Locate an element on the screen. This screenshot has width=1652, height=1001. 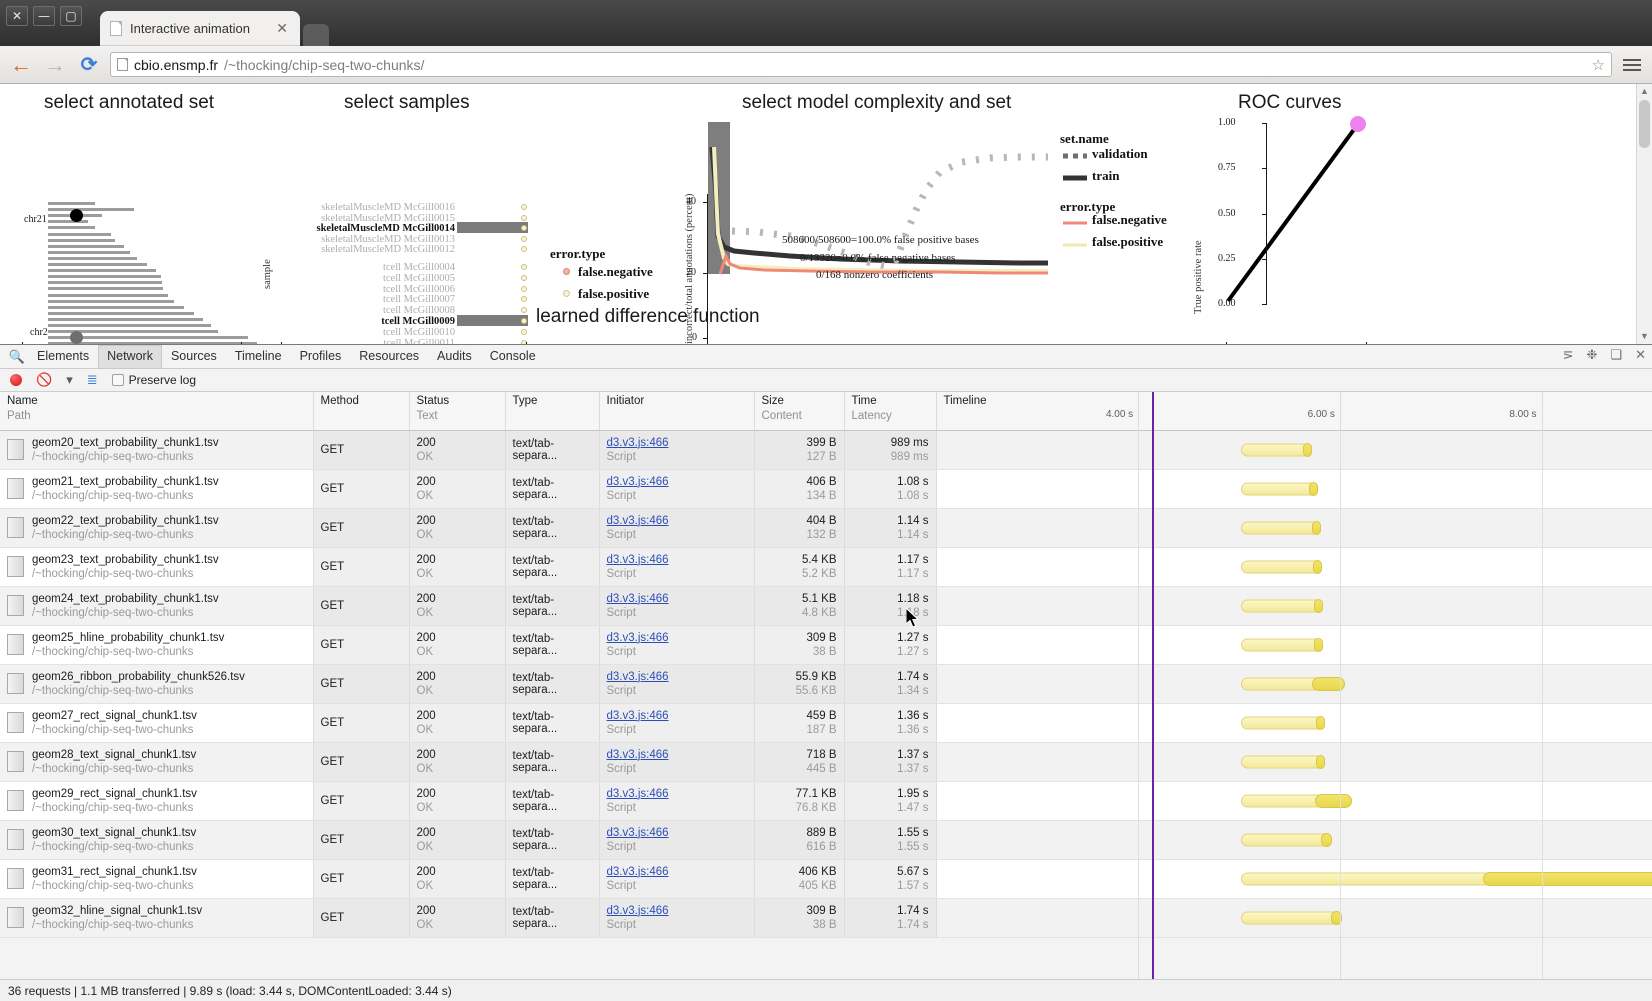
dock-window-icon: ❑ is located at coordinates (1616, 355).